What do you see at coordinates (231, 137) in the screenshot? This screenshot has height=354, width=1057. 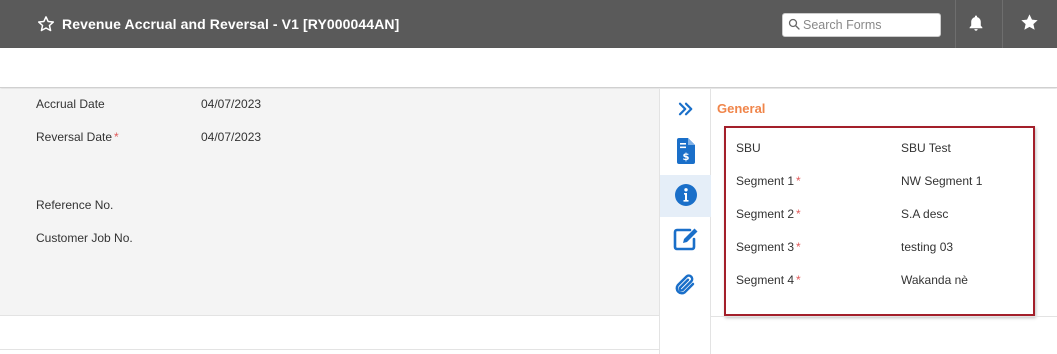 I see `reversal-date-value: 04/07/2023` at bounding box center [231, 137].